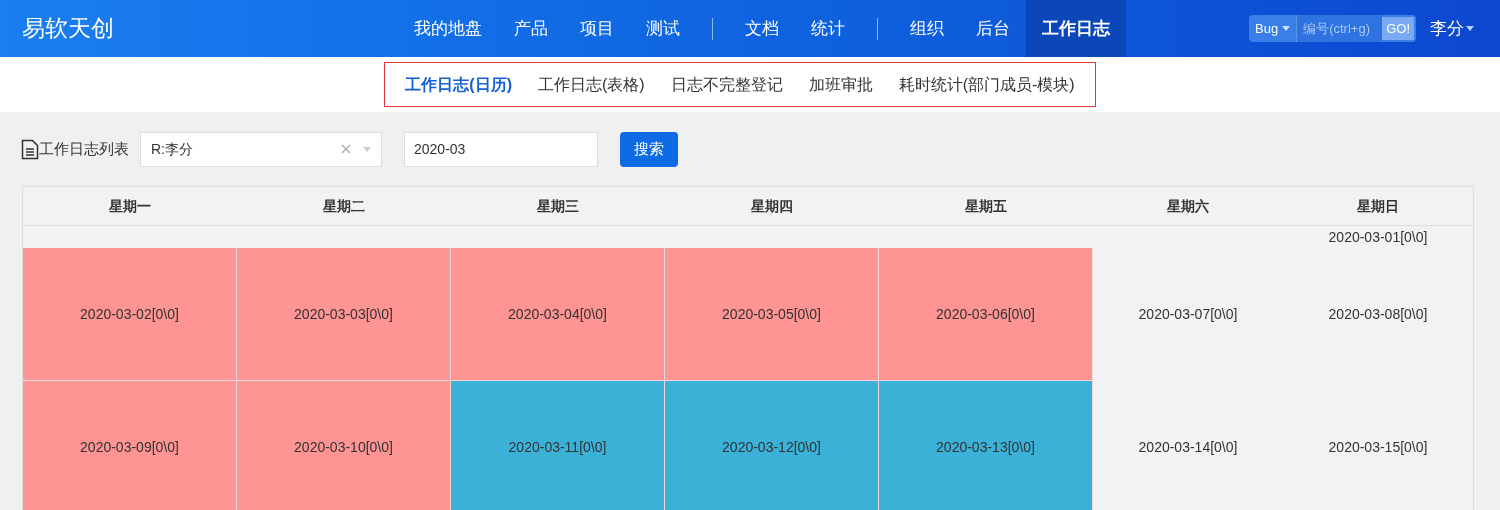  I want to click on document-icon, so click(30, 149).